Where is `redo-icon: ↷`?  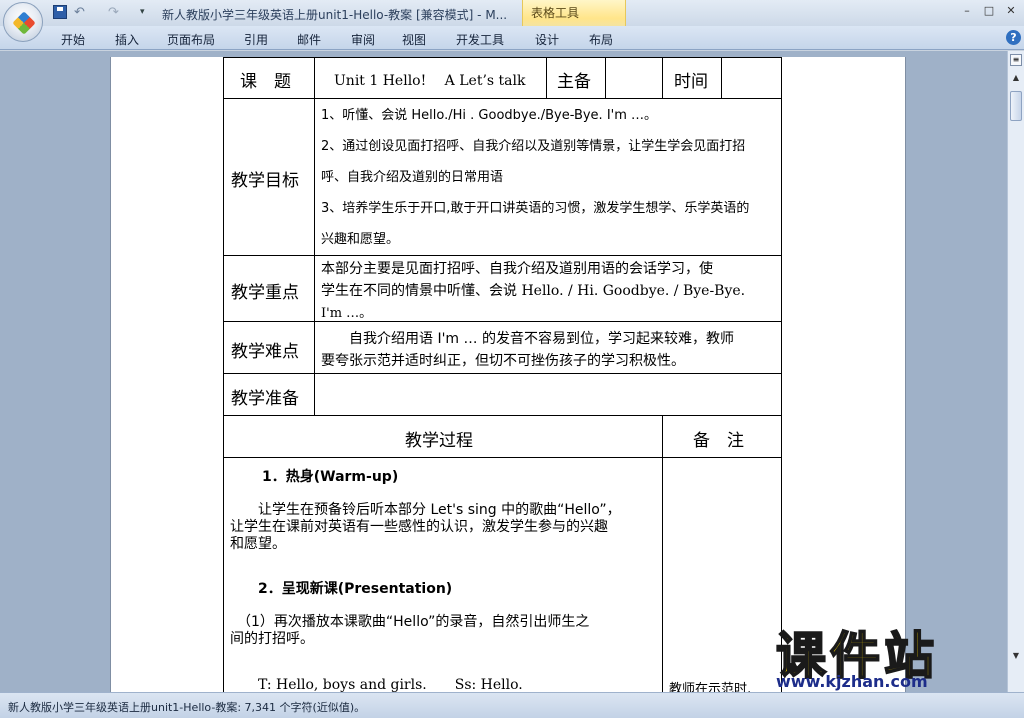
redo-icon: ↷ is located at coordinates (113, 13).